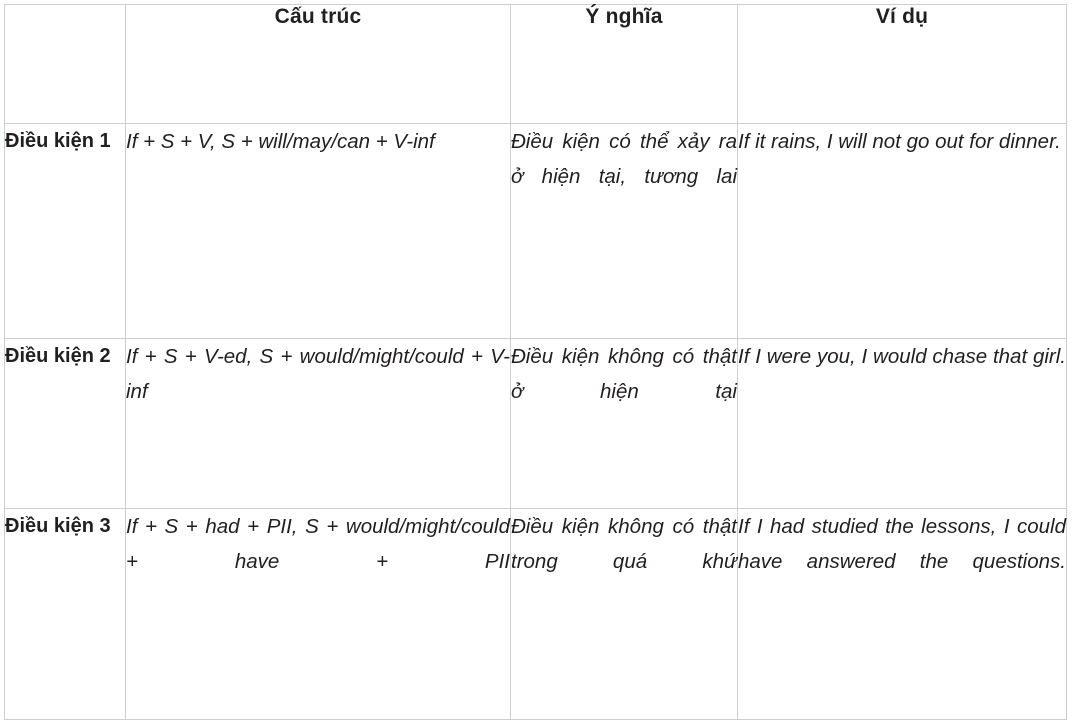 This screenshot has height=724, width=1072. Describe the element at coordinates (65, 64) in the screenshot. I see `header-corner-blank` at that location.